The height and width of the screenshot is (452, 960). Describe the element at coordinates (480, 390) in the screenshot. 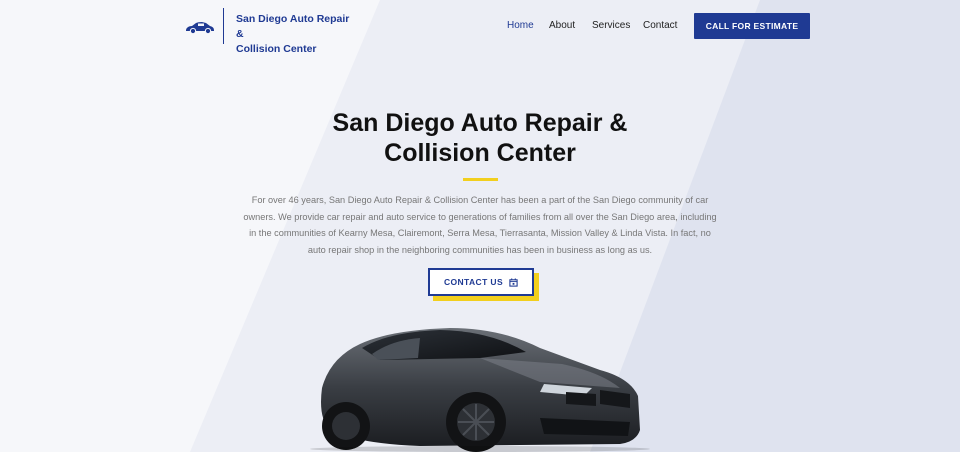

I see `car-image` at that location.